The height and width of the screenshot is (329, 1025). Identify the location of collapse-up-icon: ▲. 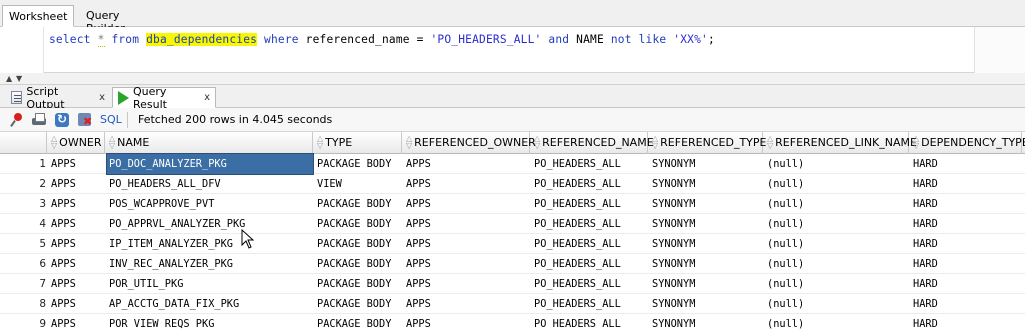
(9, 78).